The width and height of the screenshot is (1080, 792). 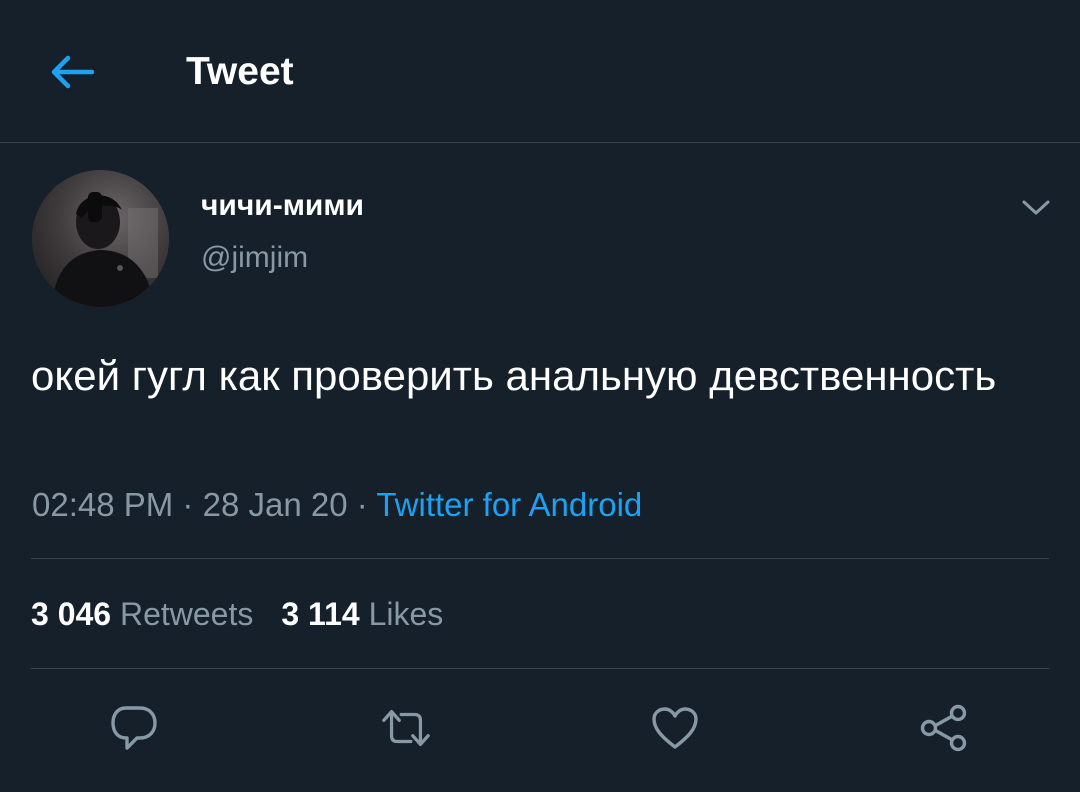 I want to click on retweet-arrows-icon, so click(x=406, y=728).